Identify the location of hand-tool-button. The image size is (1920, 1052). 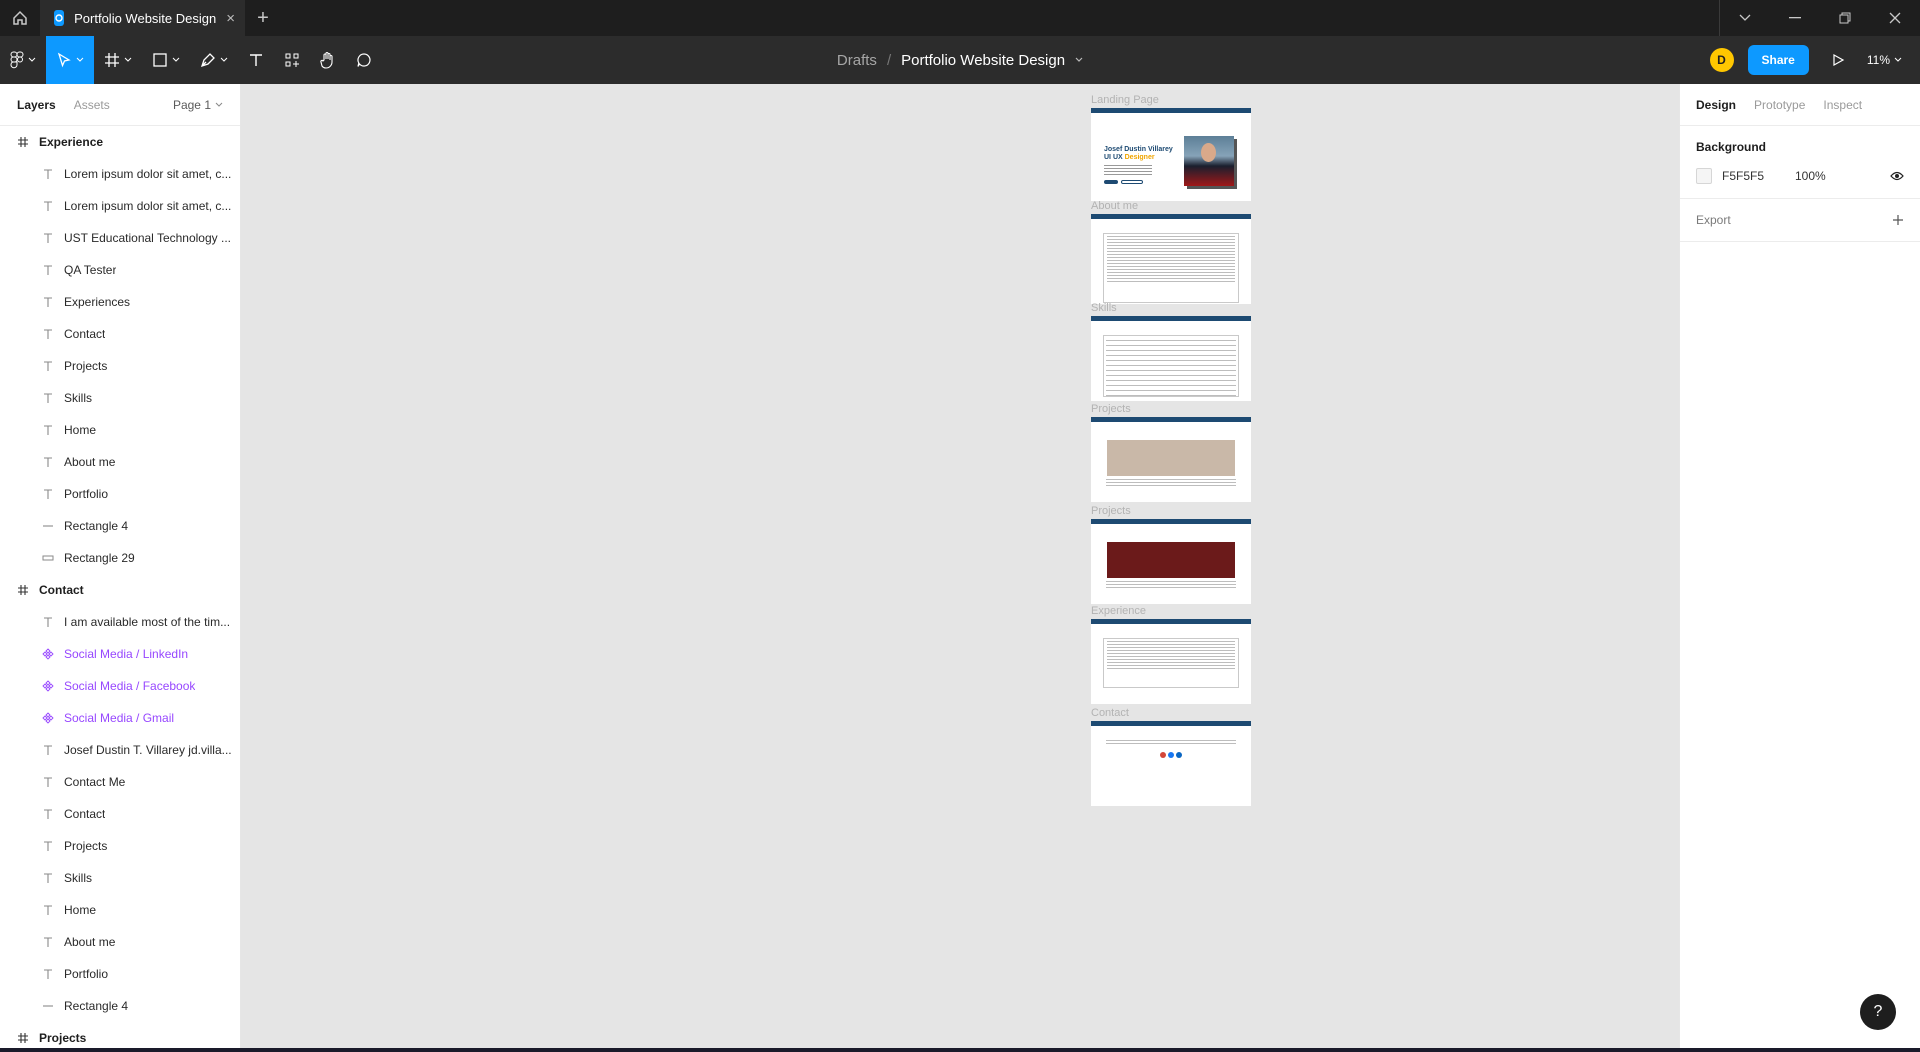
(328, 60).